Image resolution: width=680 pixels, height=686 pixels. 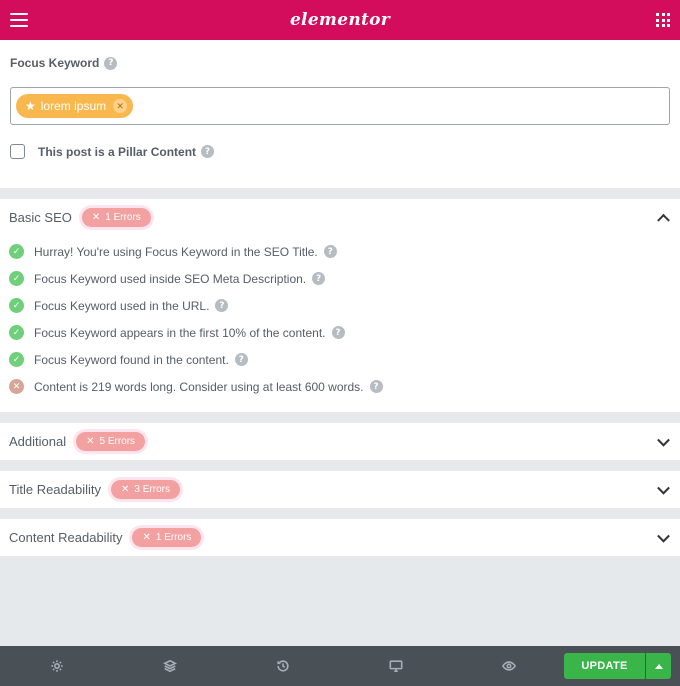 I want to click on title-readability-header: Title Readability ✕ 3 Errors, so click(x=340, y=489).